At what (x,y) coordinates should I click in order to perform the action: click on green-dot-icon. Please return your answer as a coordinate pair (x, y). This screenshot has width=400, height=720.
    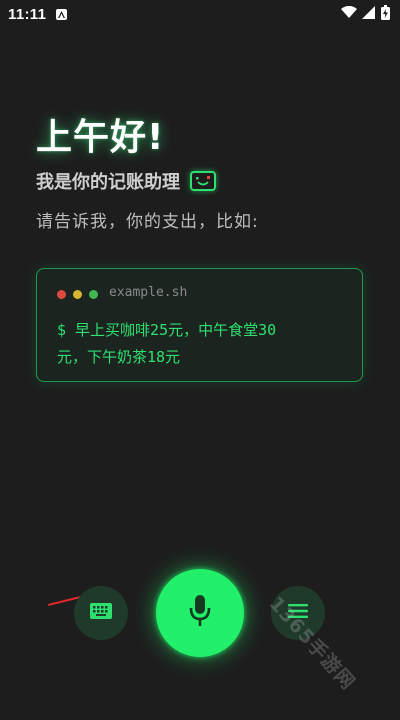
    Looking at the image, I should click on (93, 294).